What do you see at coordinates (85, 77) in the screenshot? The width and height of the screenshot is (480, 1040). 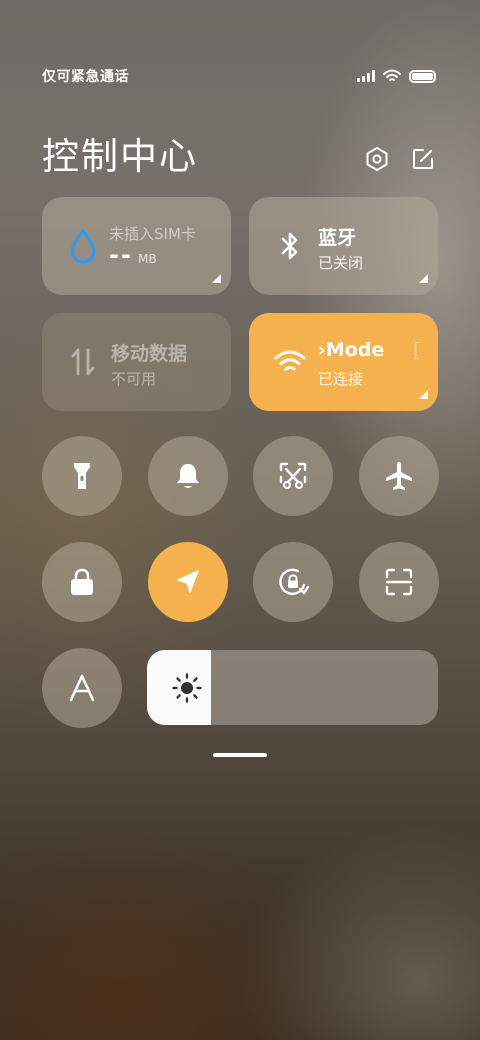 I see `carrier-status: 仅可紧急通话` at bounding box center [85, 77].